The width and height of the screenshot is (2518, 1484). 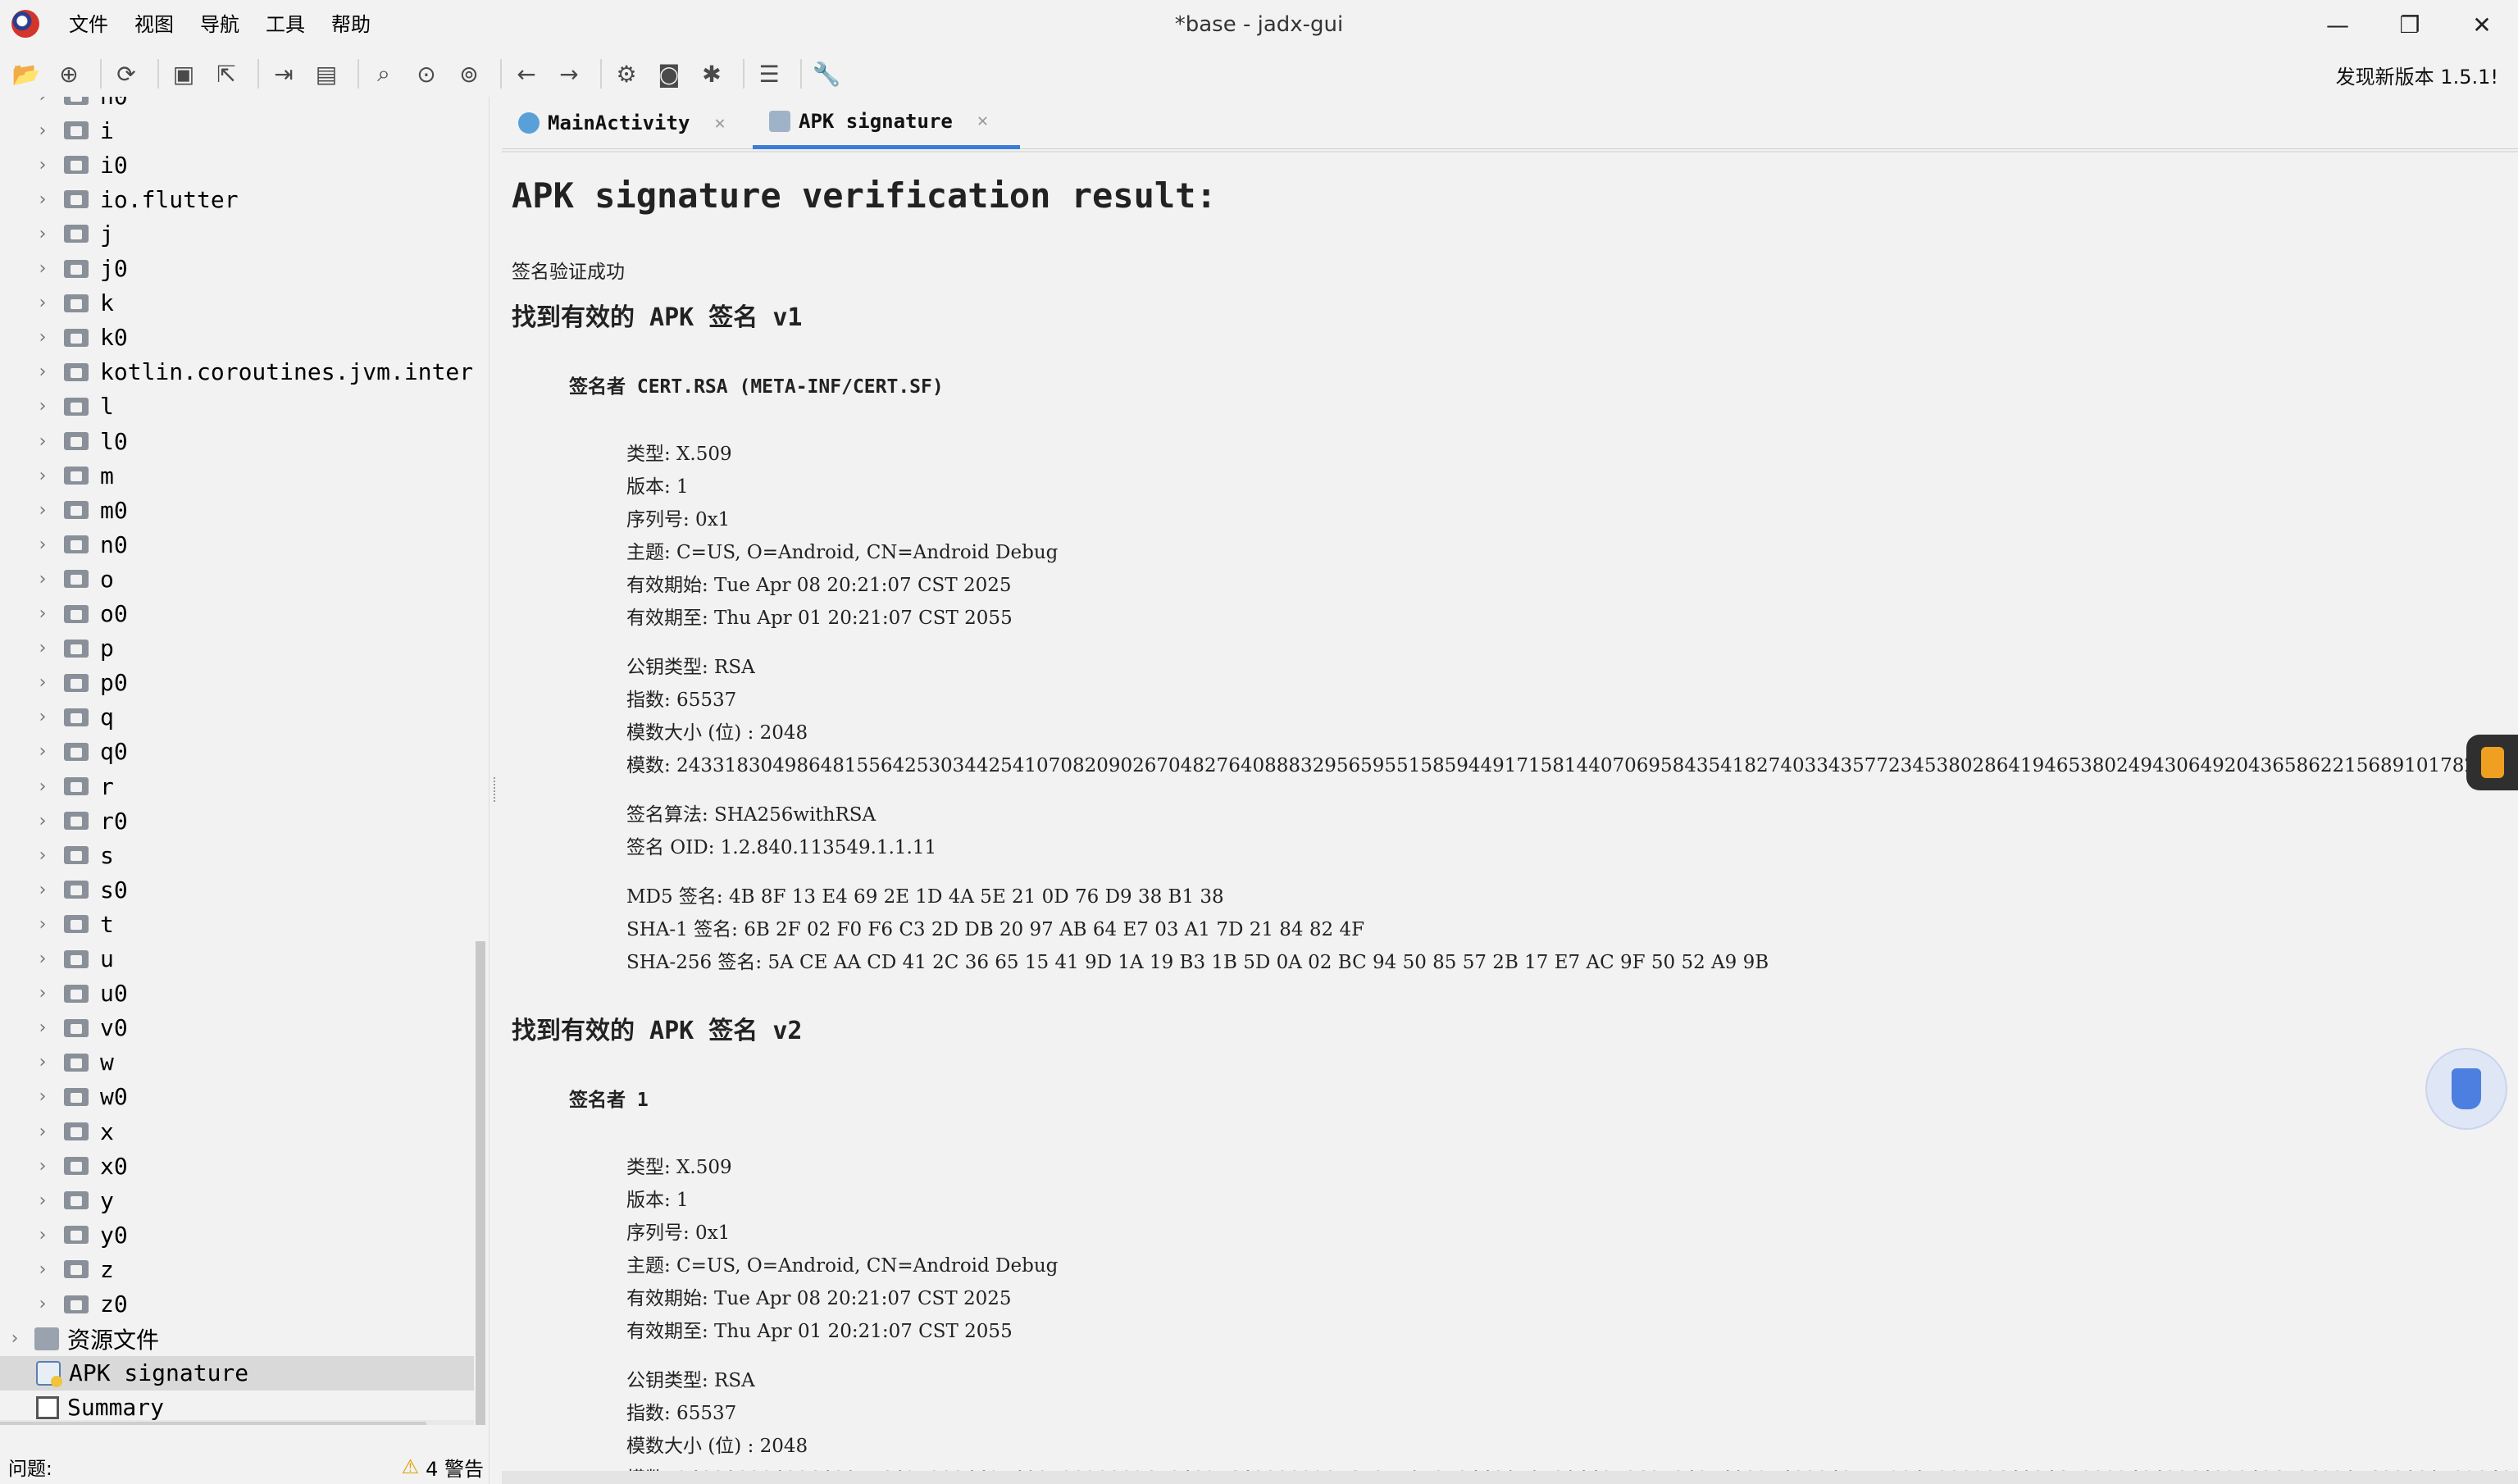 I want to click on tree-package-node: › y0, so click(x=237, y=1235).